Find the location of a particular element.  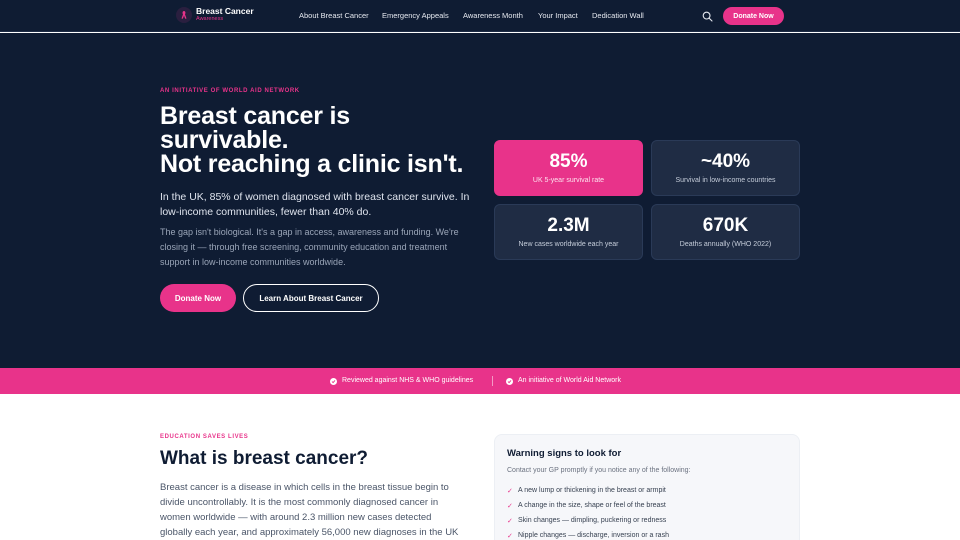

hero-title-line-2: survivable. is located at coordinates (224, 140).